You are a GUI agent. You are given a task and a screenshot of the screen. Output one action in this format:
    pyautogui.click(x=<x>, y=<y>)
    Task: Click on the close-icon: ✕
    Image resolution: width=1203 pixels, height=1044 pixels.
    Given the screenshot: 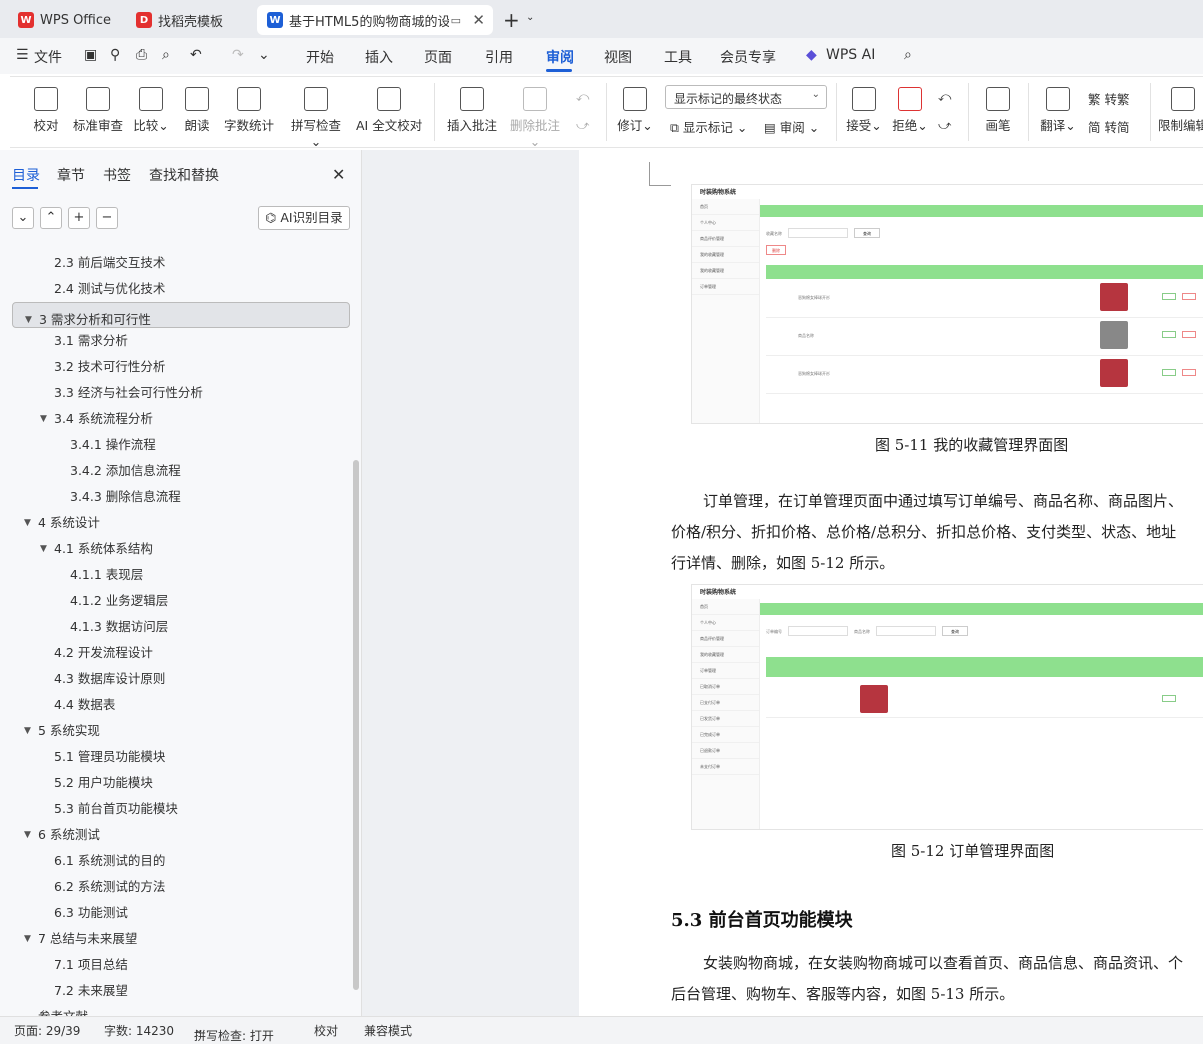 What is the action you would take?
    pyautogui.click(x=338, y=174)
    